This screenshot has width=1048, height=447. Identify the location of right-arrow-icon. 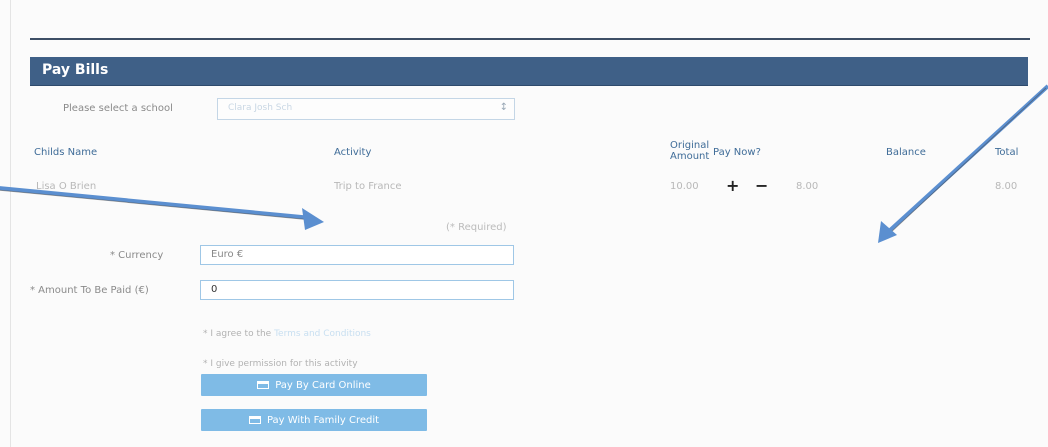
(963, 163).